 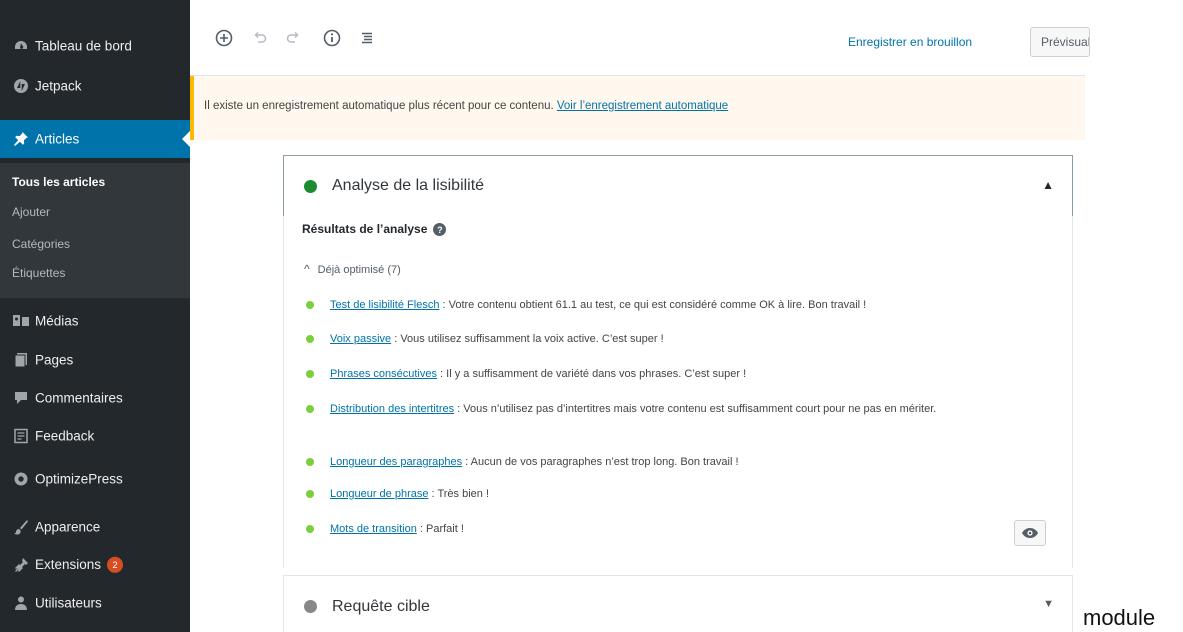 What do you see at coordinates (57, 321) in the screenshot?
I see `sidebar-item-label: Médias` at bounding box center [57, 321].